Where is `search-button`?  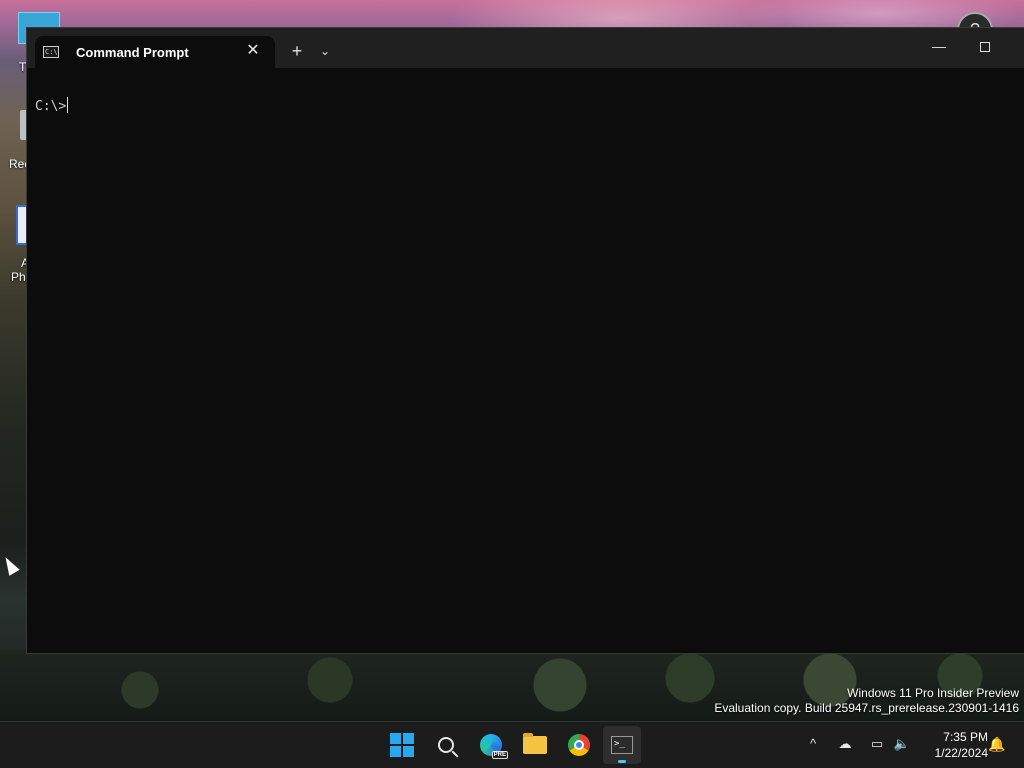 search-button is located at coordinates (446, 745).